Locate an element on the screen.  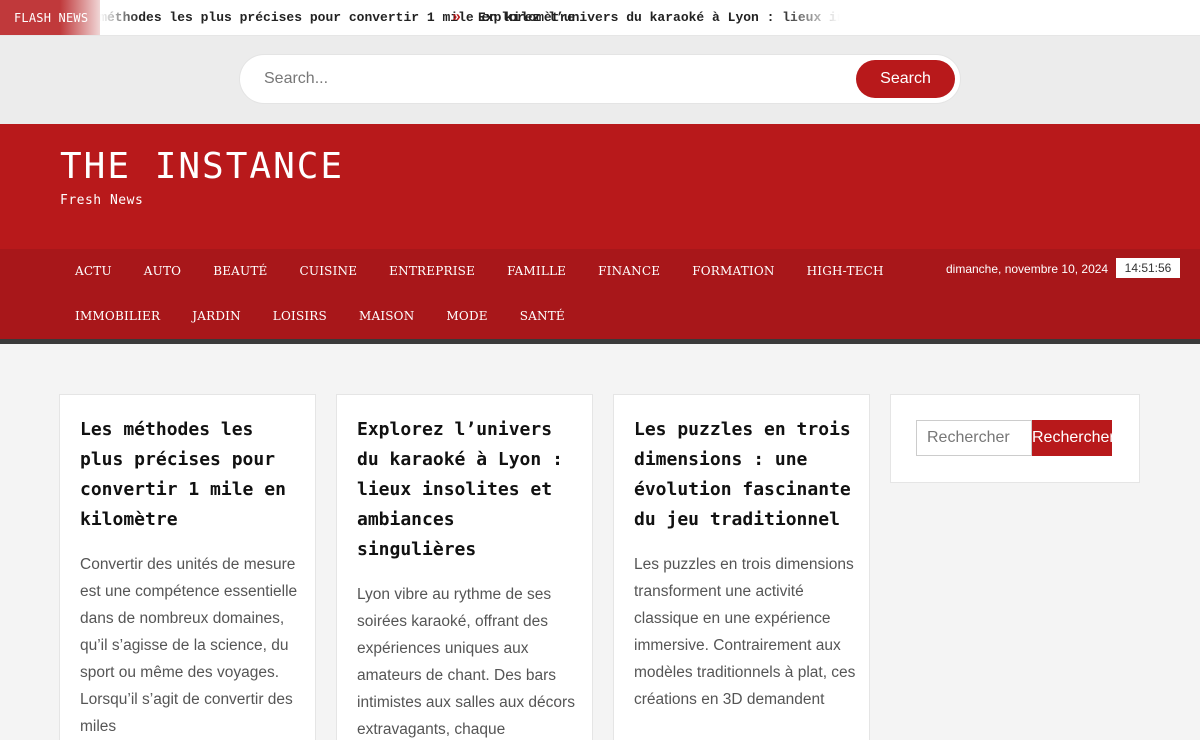
nav-item-immobilier: IMMOBILIER is located at coordinates (118, 316).